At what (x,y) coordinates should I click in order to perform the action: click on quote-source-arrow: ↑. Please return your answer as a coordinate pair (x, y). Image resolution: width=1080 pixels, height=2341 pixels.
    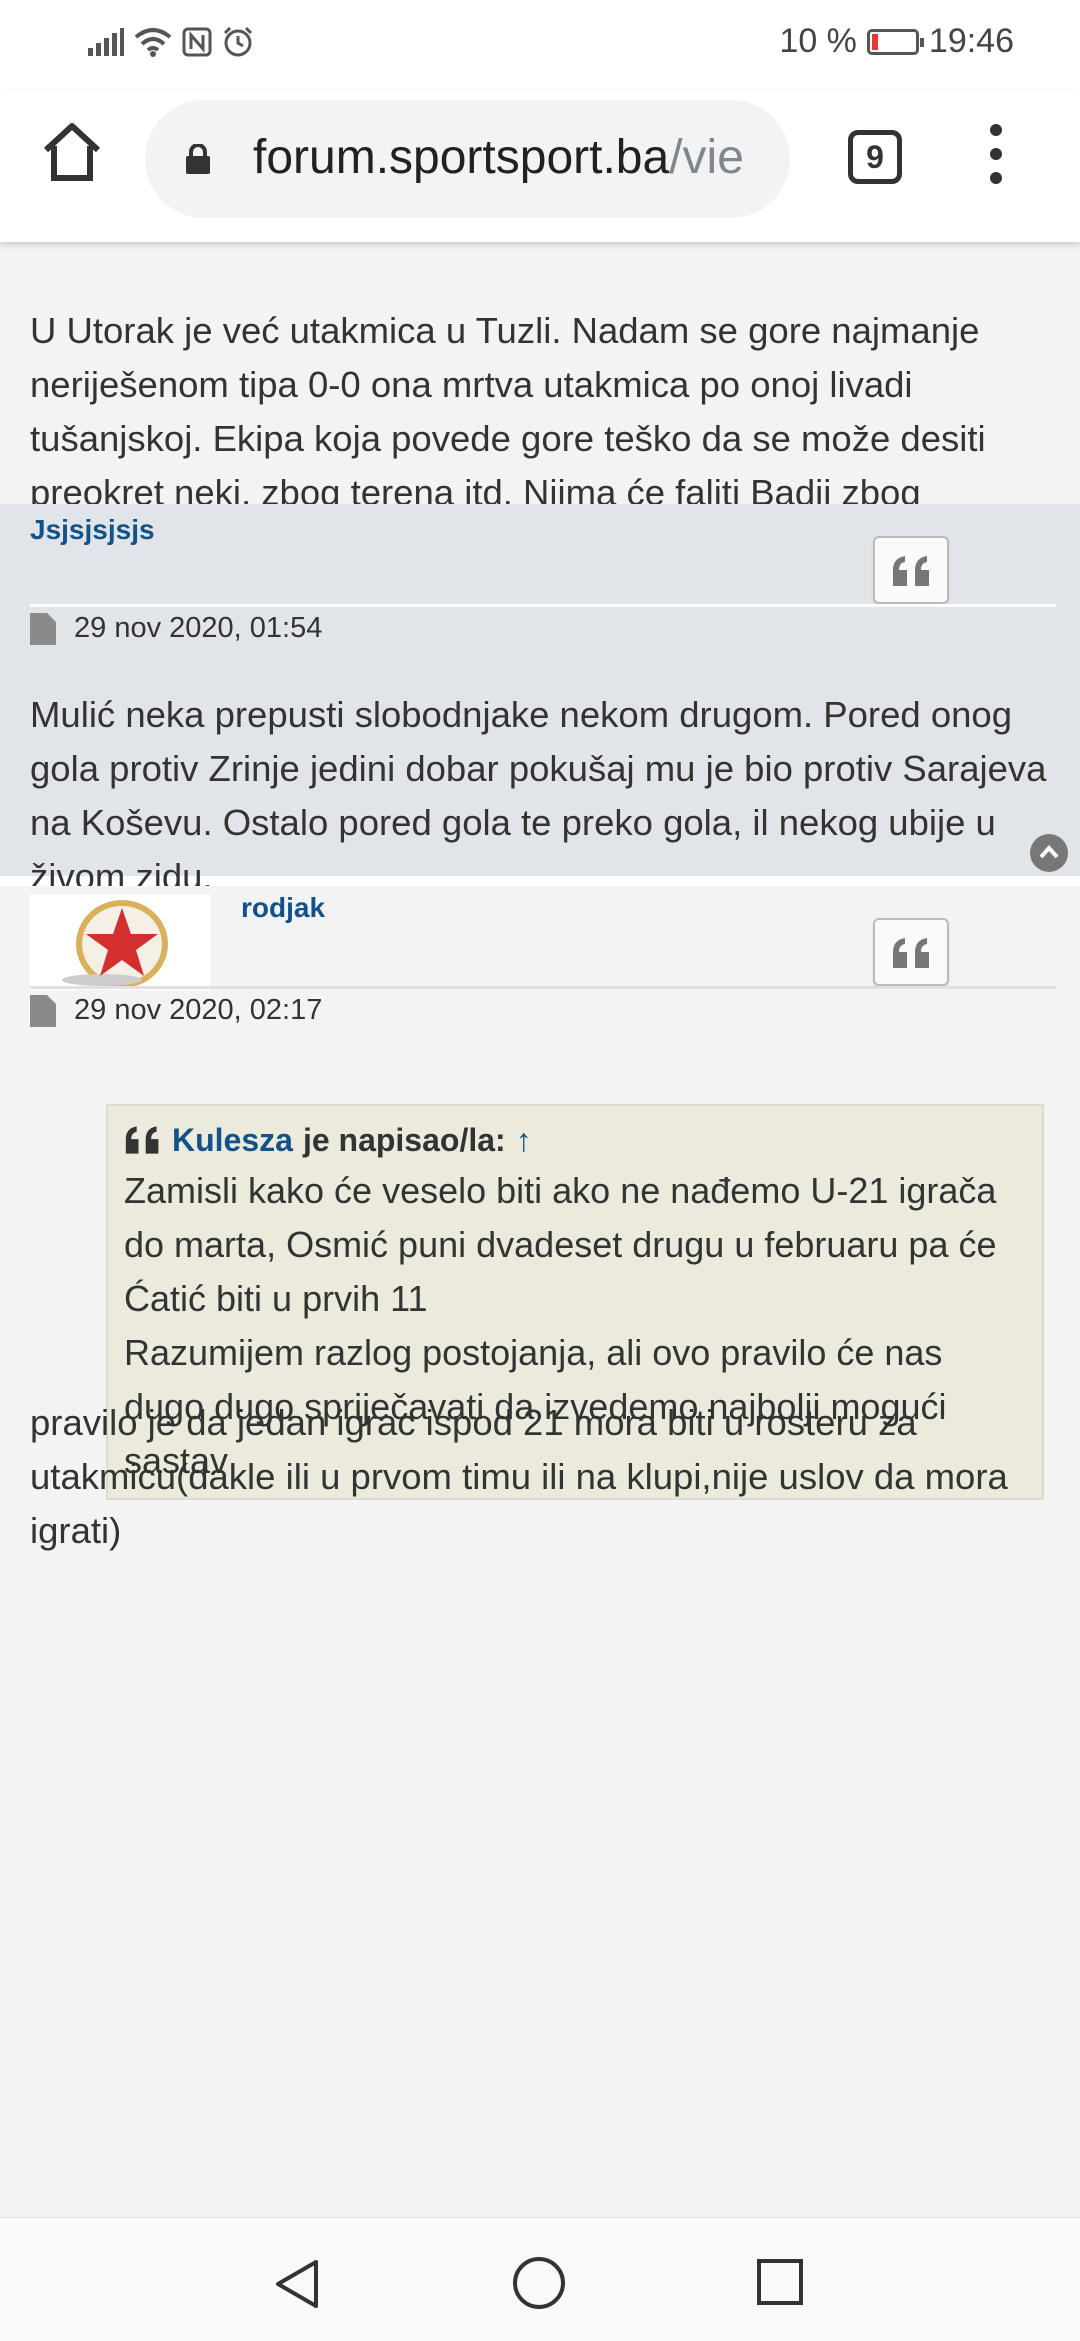
    Looking at the image, I should click on (524, 1140).